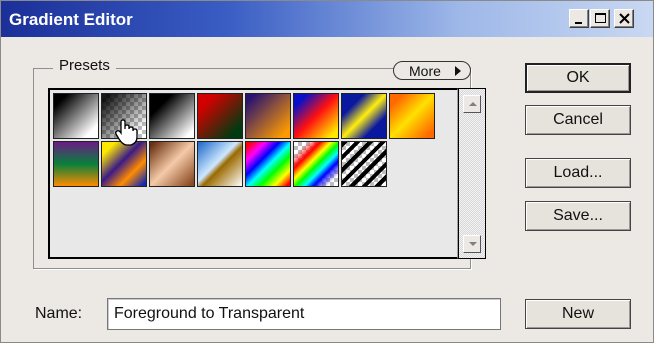  Describe the element at coordinates (425, 71) in the screenshot. I see `more-label: More` at that location.